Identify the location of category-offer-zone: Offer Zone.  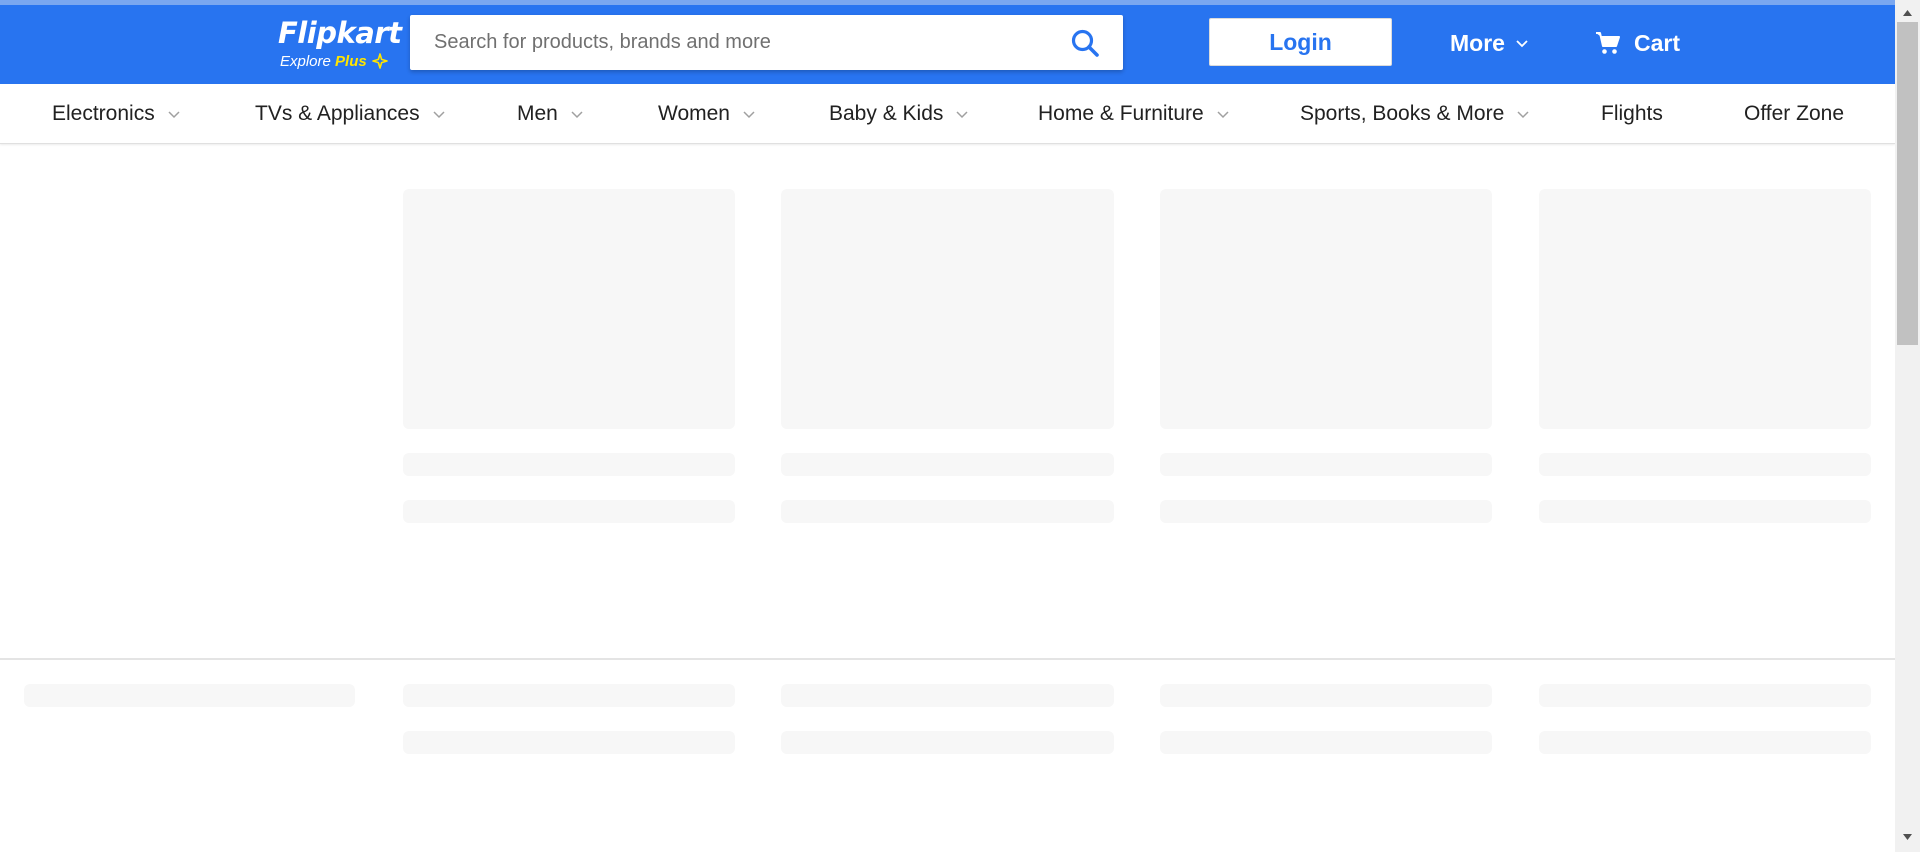
(1794, 114).